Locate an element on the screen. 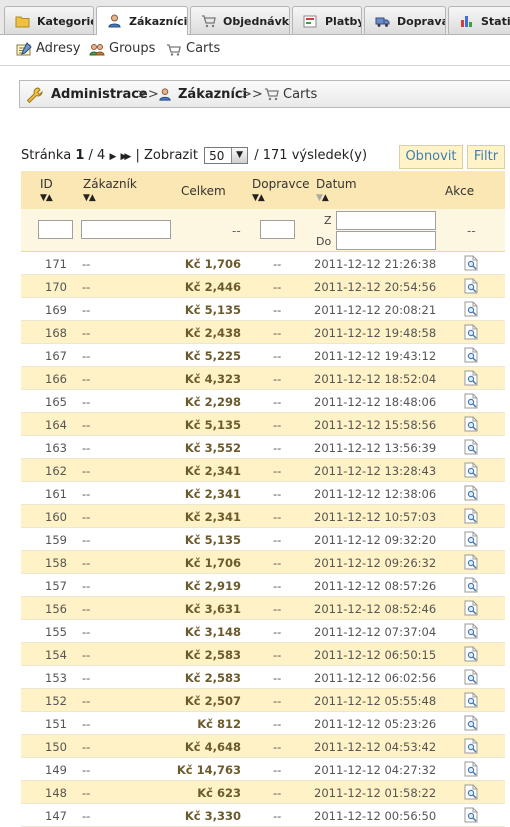  tab-zakaznici: Zákazníci is located at coordinates (142, 20).